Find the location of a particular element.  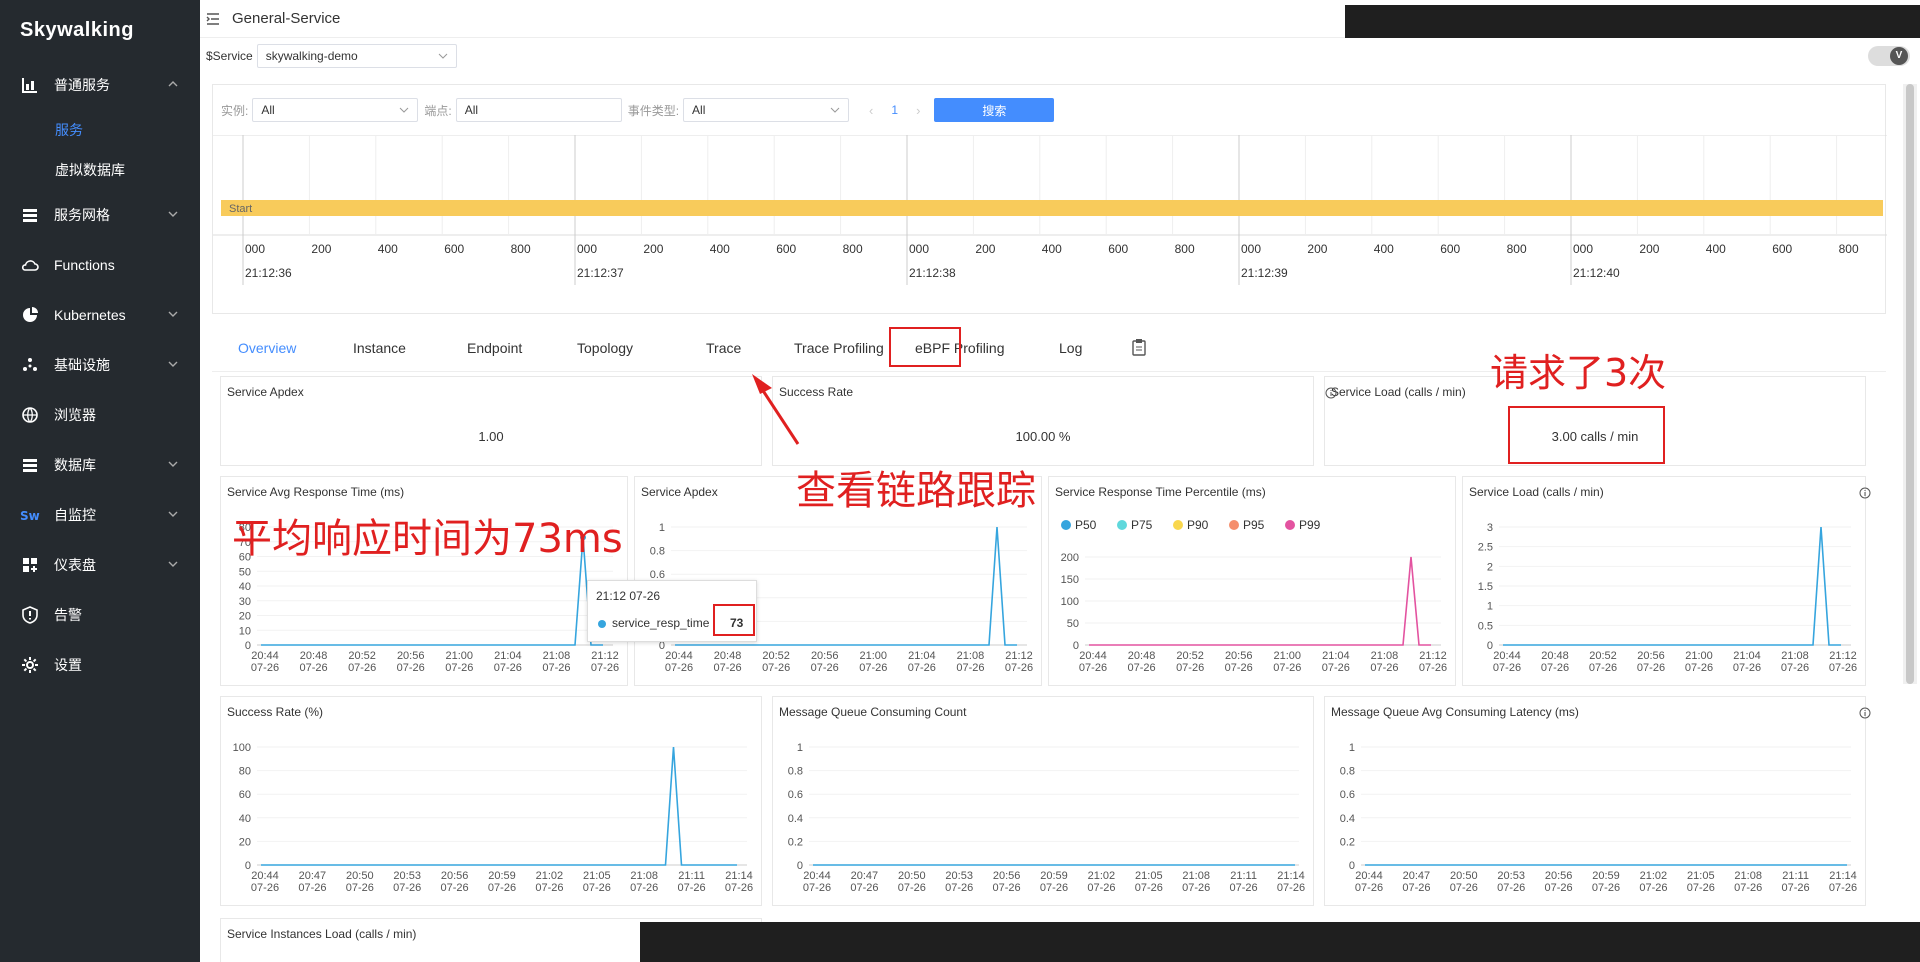

x-tick-label: 20:50 is located at coordinates (360, 876).